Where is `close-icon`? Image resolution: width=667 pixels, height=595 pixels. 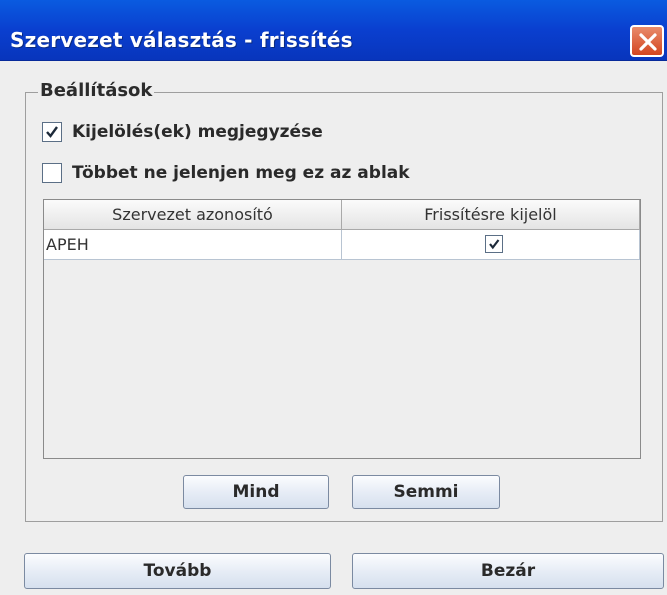 close-icon is located at coordinates (648, 42).